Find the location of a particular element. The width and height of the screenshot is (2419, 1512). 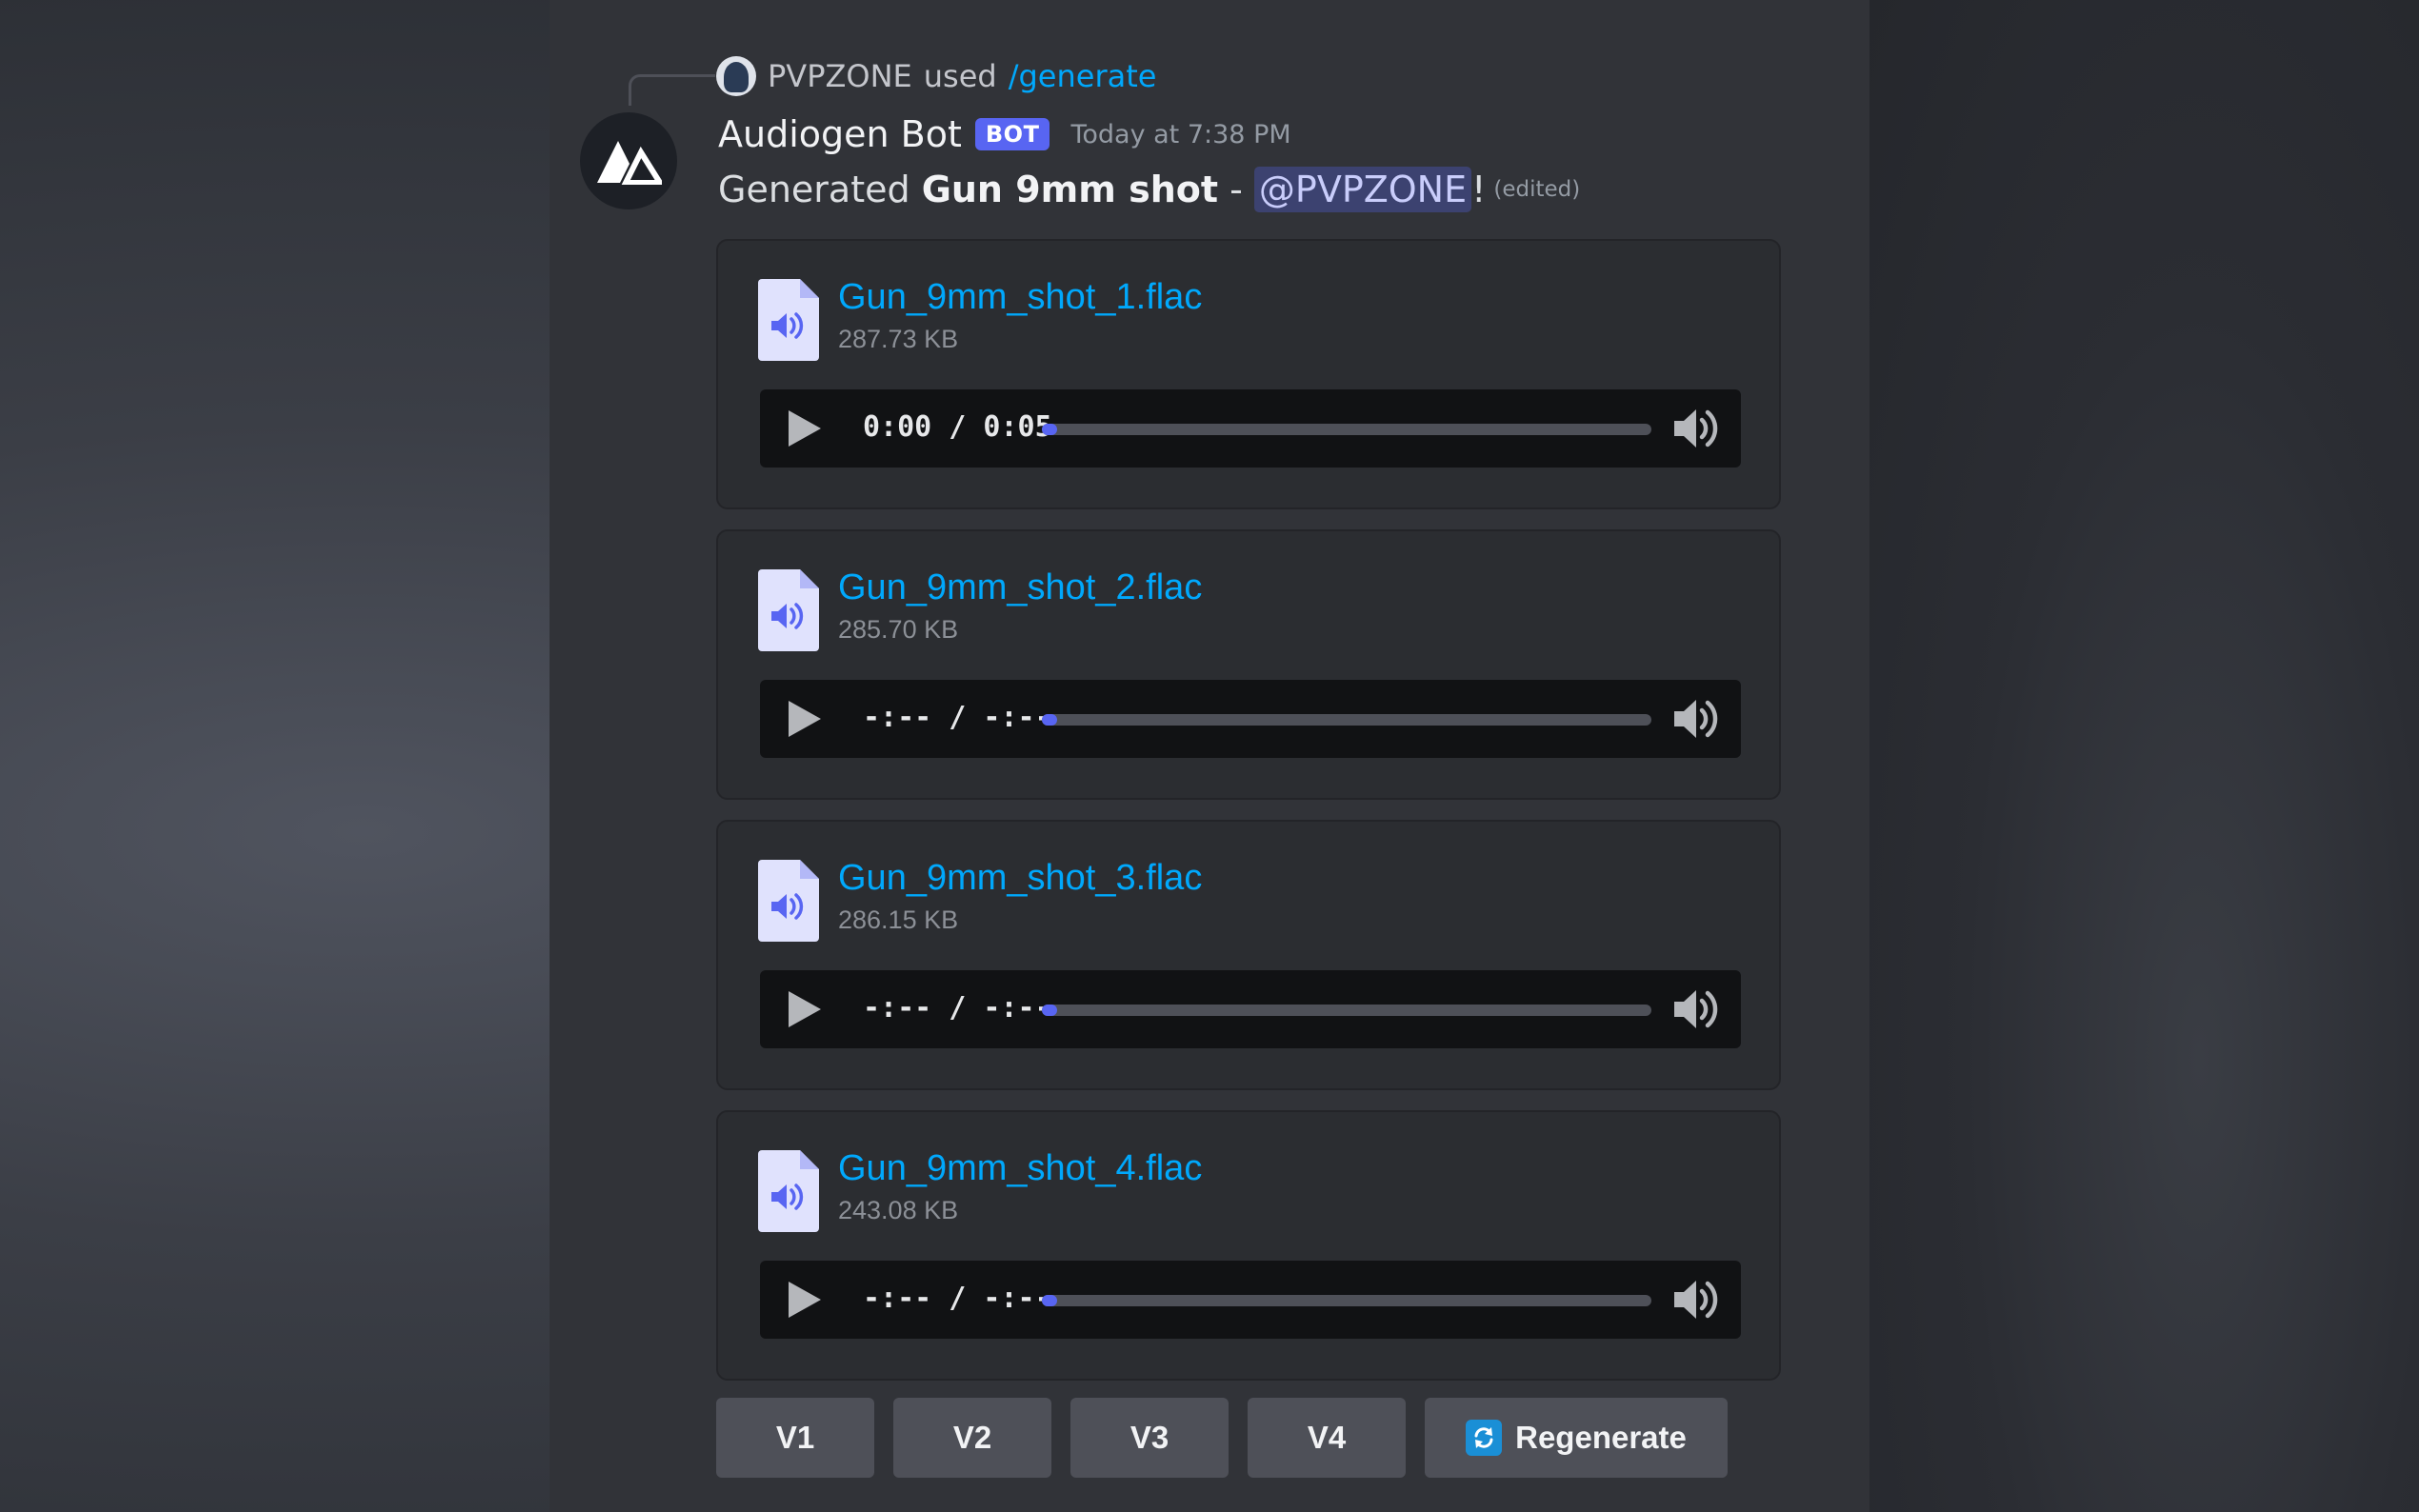

reply-command: /generate is located at coordinates (1083, 76).